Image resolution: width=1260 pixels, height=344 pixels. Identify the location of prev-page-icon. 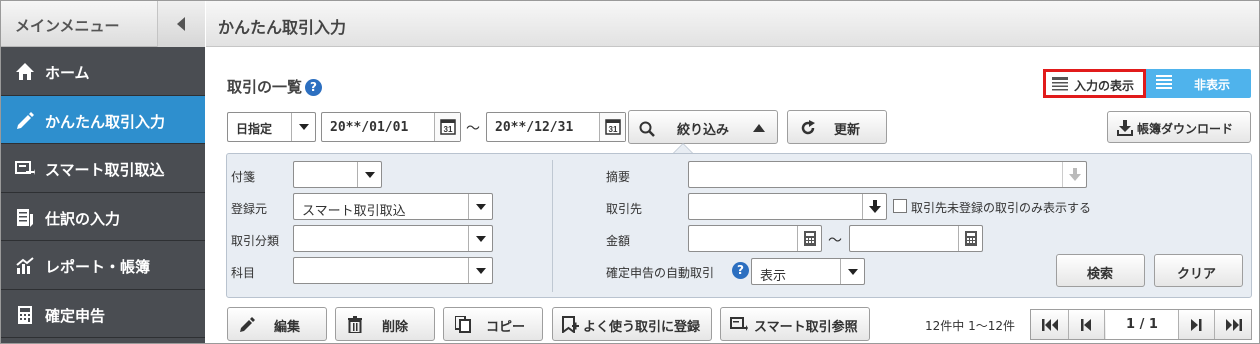
(1086, 325).